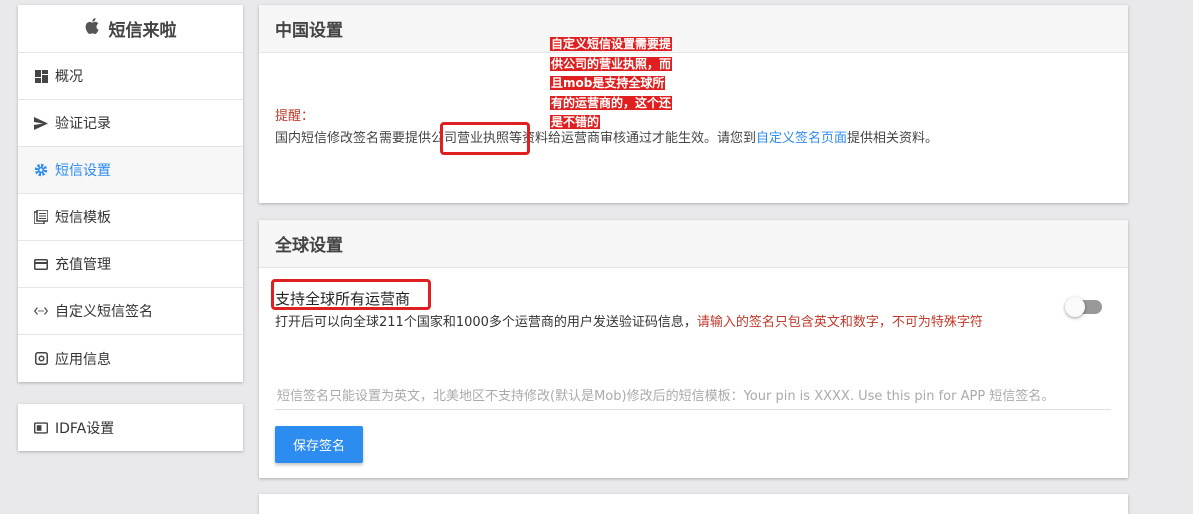 The width and height of the screenshot is (1193, 514). I want to click on signature-input, so click(693, 397).